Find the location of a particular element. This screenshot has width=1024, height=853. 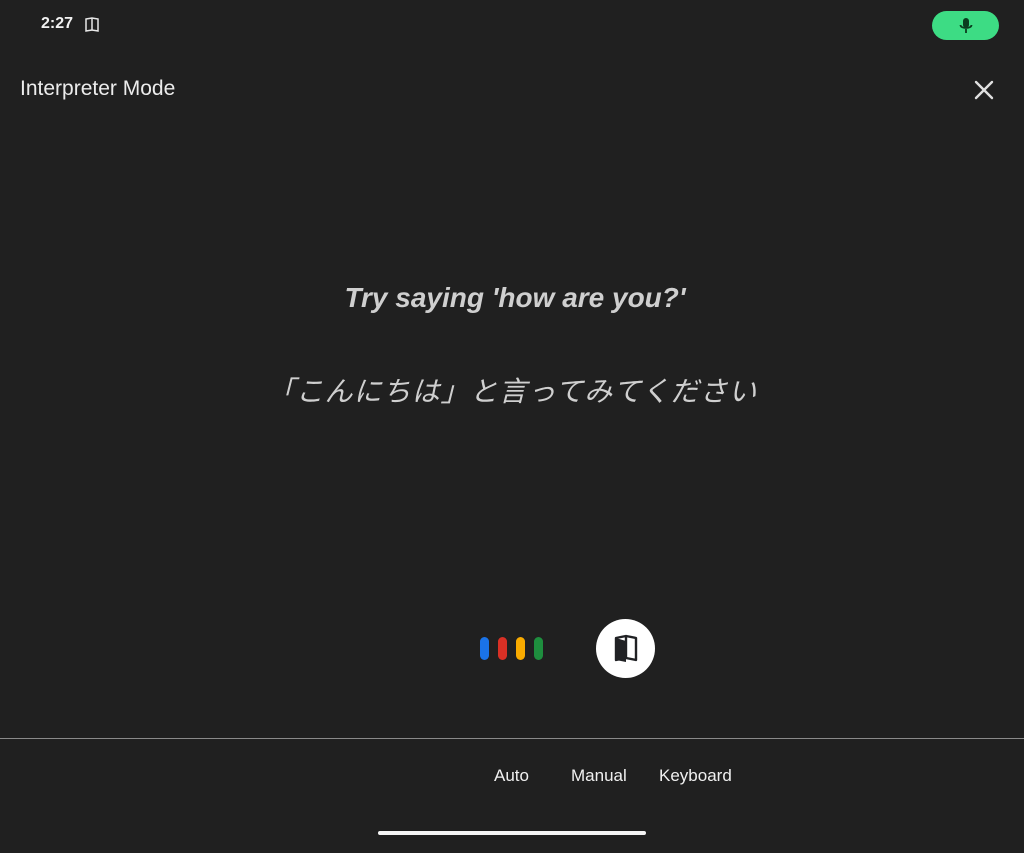

home-indicator is located at coordinates (512, 833).